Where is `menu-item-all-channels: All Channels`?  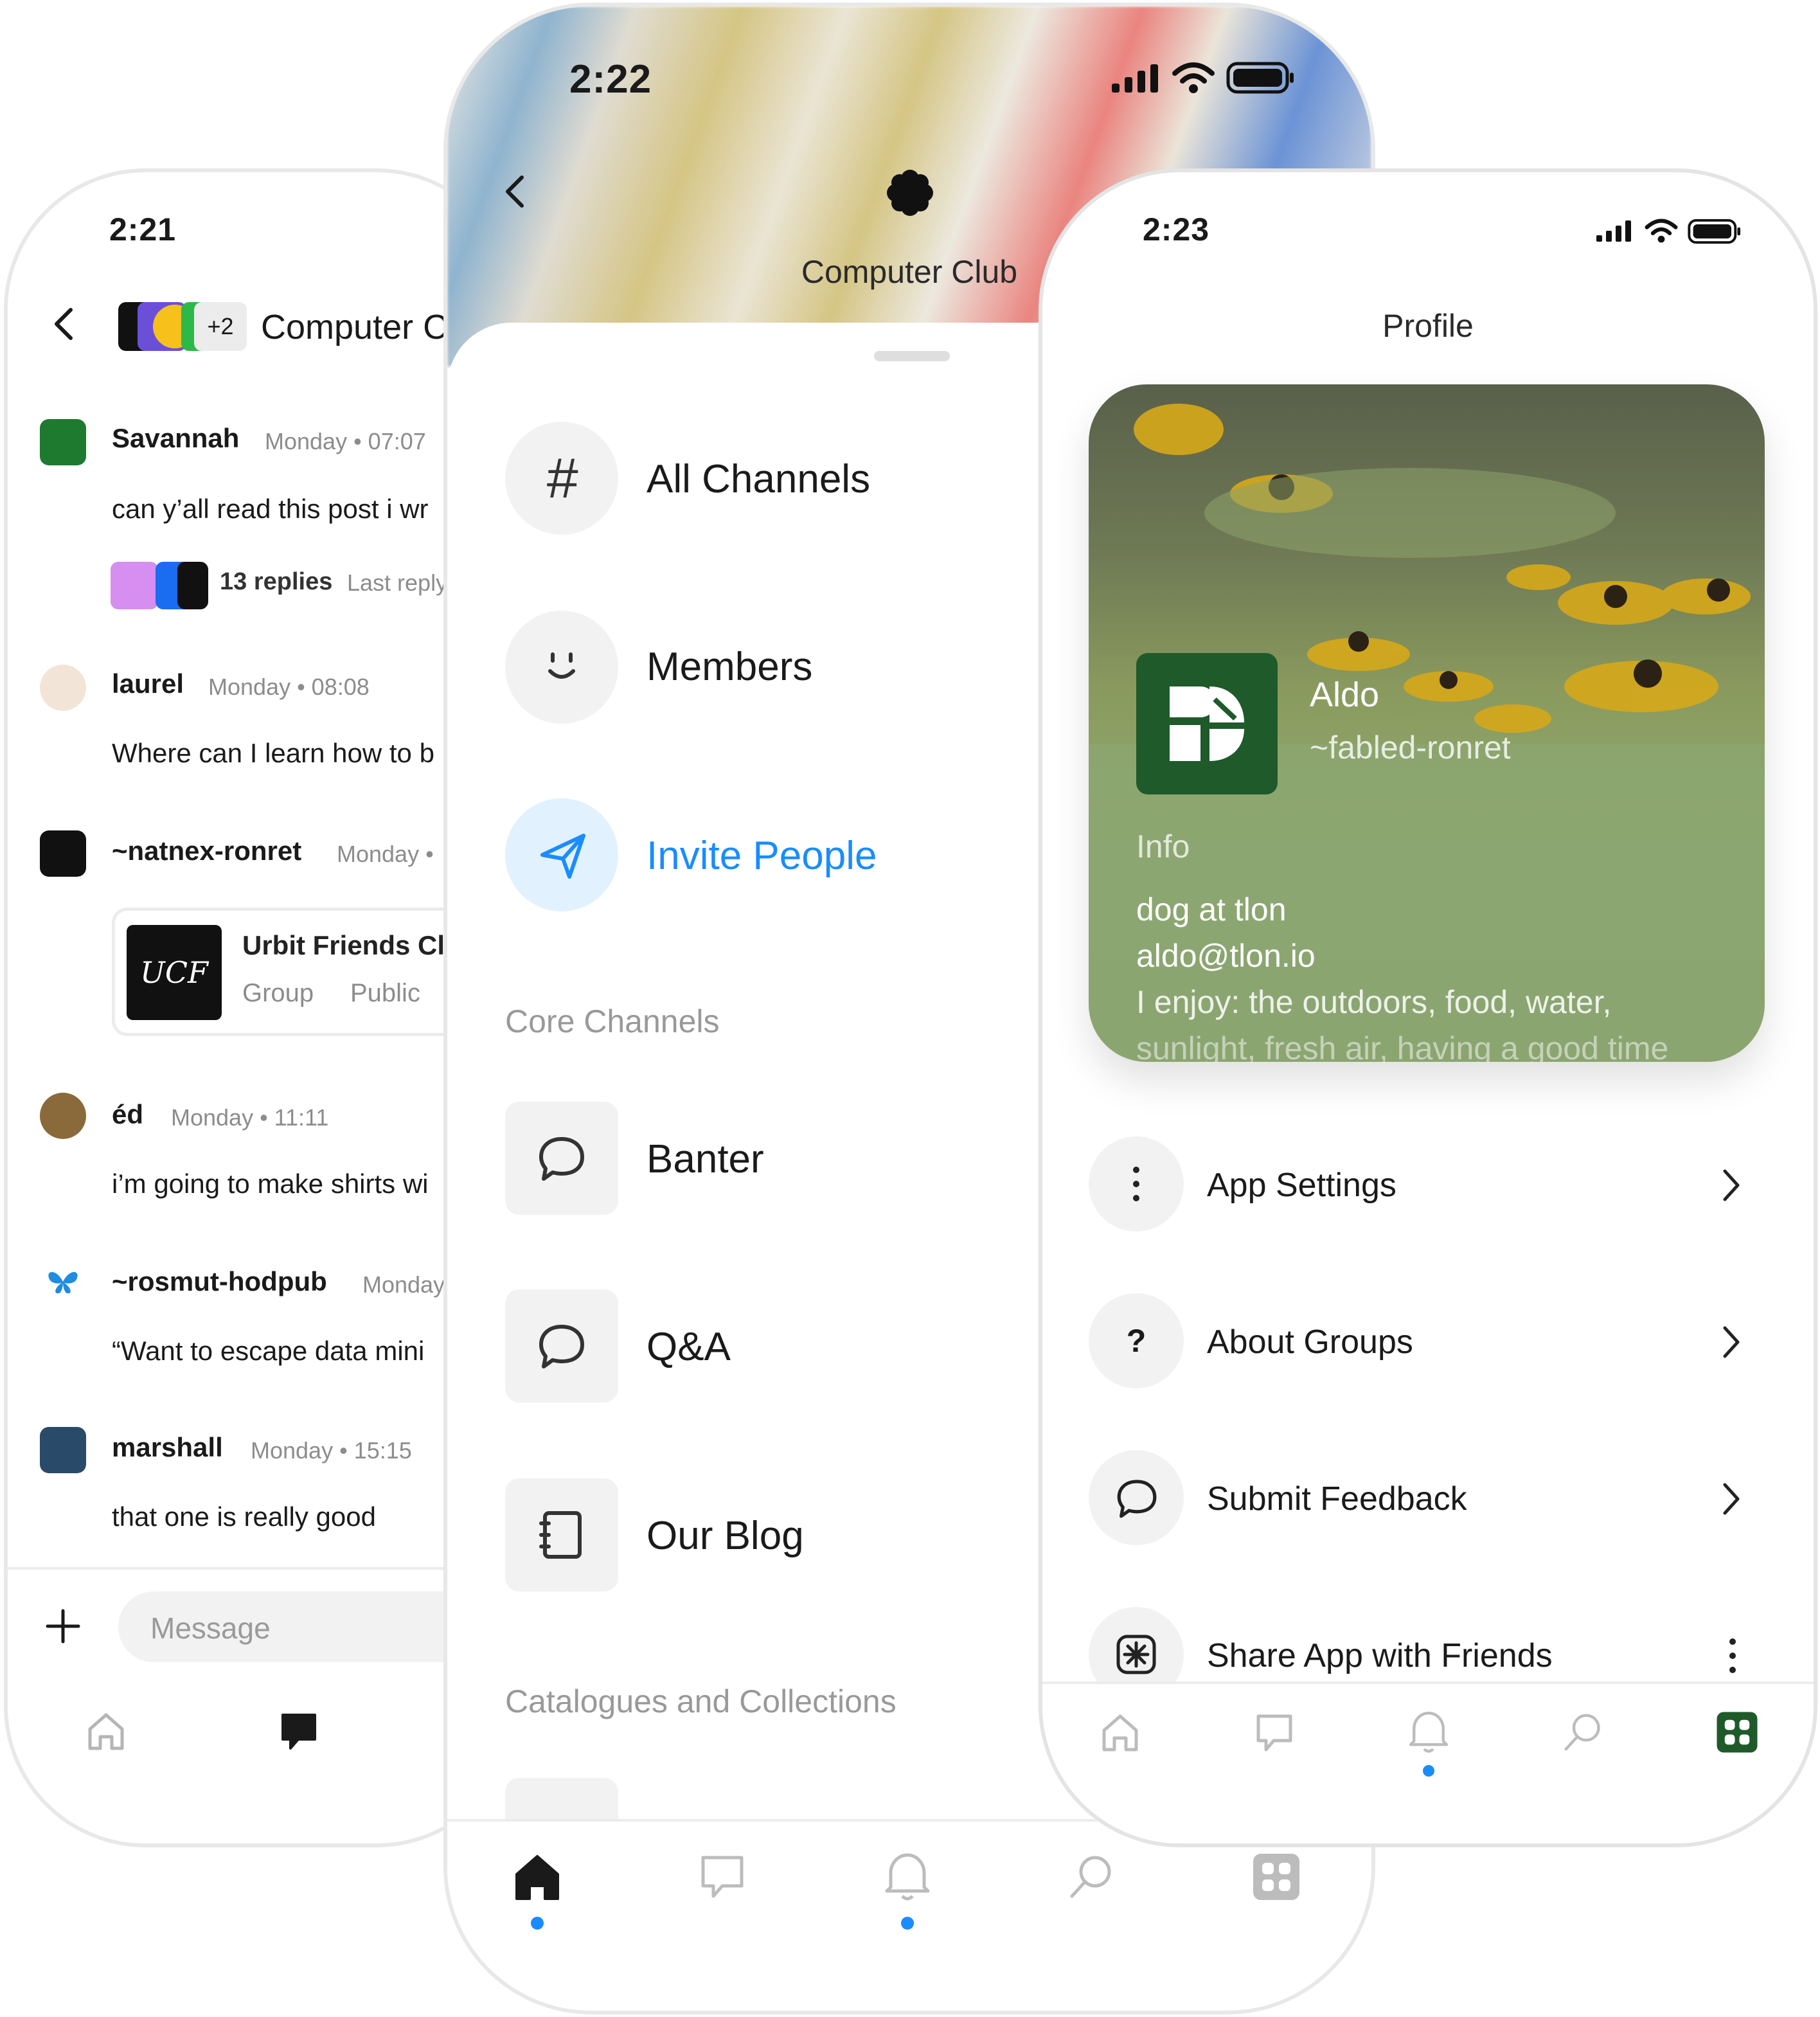
menu-item-all-channels: All Channels is located at coordinates (758, 479).